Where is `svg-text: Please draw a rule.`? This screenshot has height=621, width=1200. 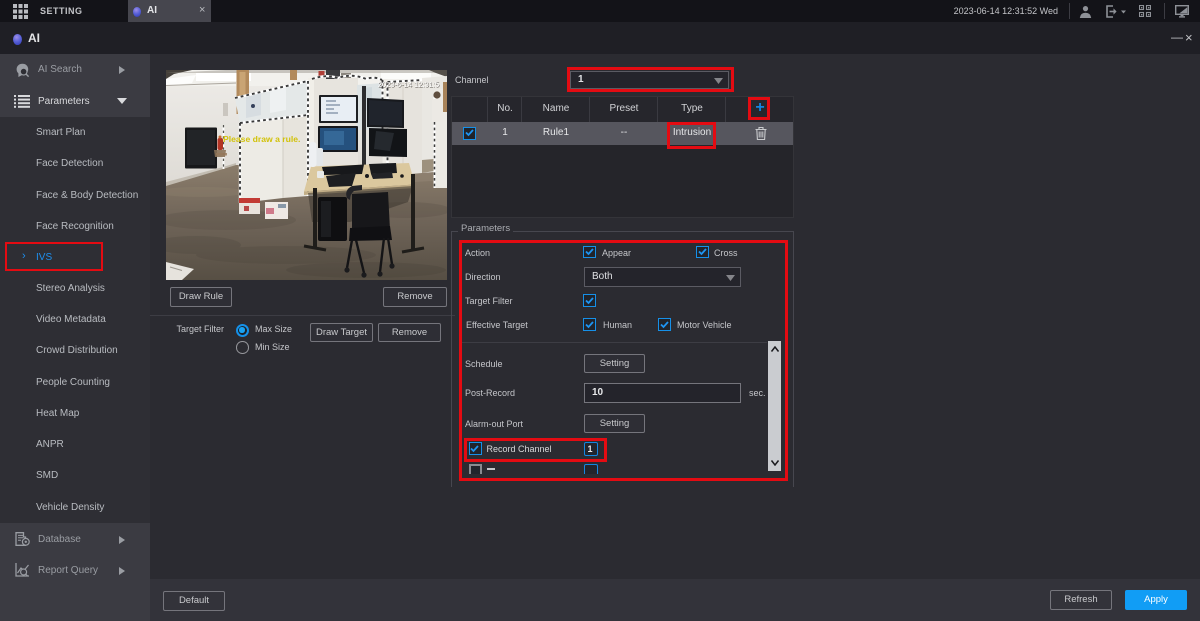 svg-text: Please draw a rule. is located at coordinates (261, 139).